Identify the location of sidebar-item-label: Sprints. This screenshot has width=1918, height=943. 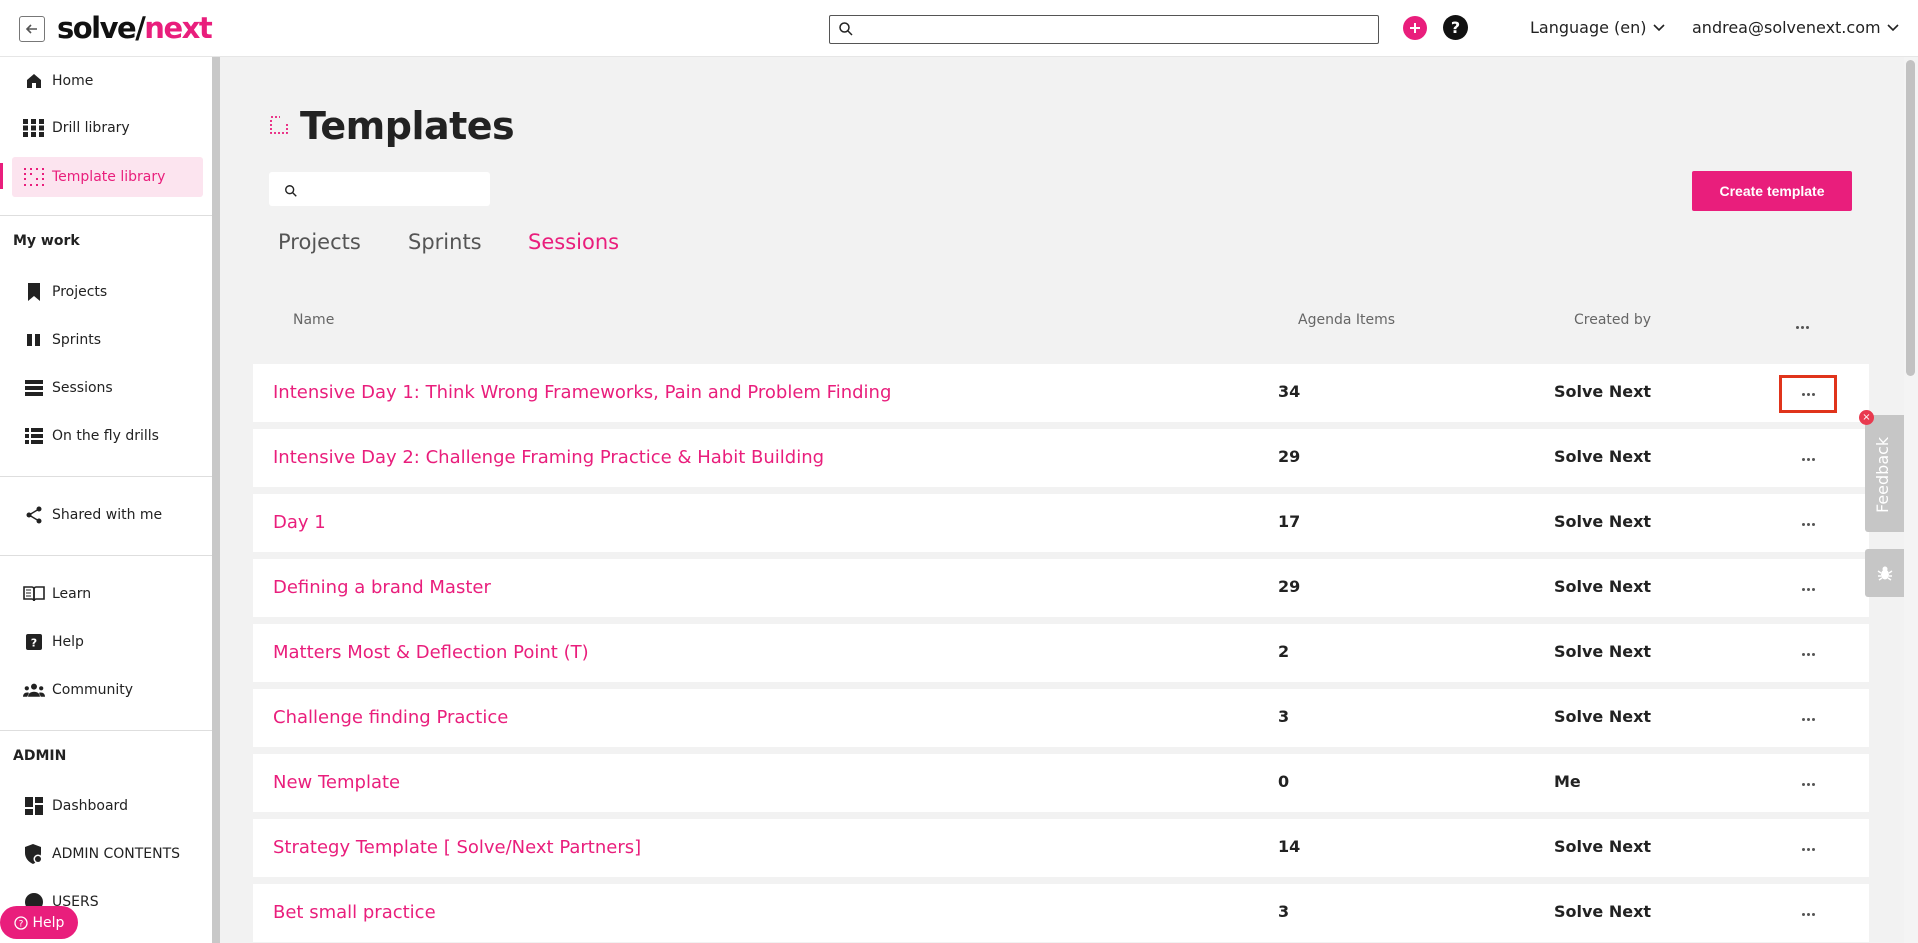
(77, 340).